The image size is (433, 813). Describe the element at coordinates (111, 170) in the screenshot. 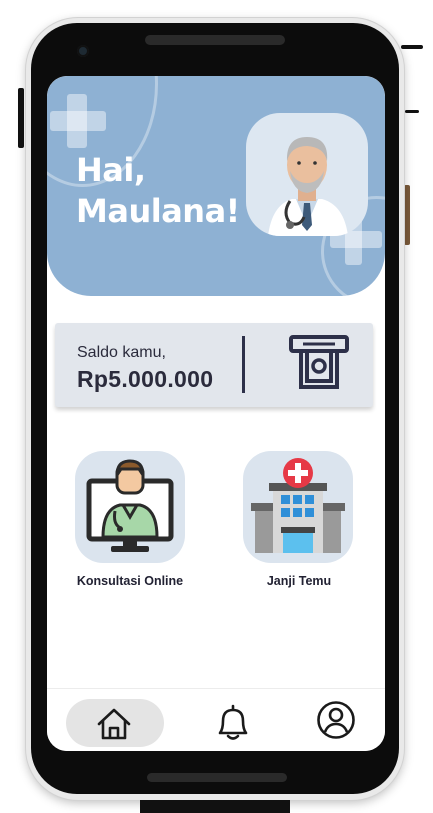

I see `greeting-text: Hai,` at that location.